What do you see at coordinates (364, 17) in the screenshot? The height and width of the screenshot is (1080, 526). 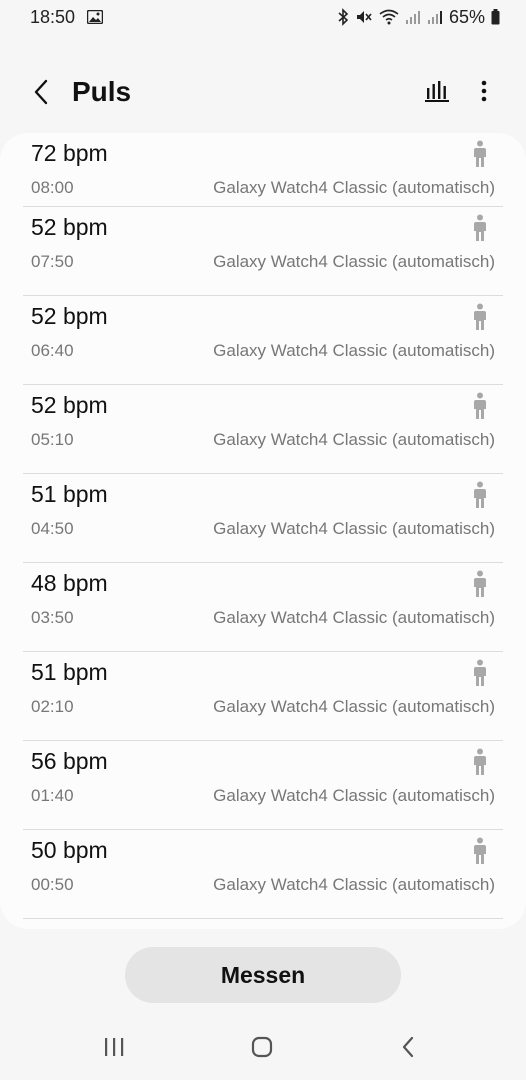 I see `mute-icon` at bounding box center [364, 17].